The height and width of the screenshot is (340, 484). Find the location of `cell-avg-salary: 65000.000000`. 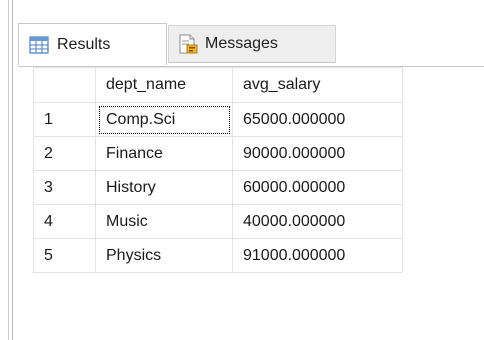

cell-avg-salary: 65000.000000 is located at coordinates (317, 119).